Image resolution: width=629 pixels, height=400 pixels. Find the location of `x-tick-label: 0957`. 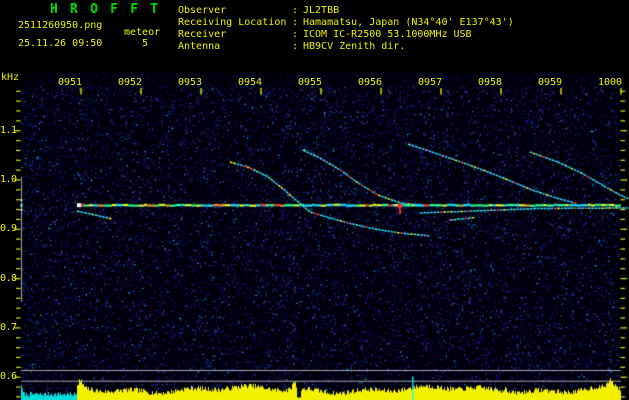

x-tick-label: 0957 is located at coordinates (430, 82).